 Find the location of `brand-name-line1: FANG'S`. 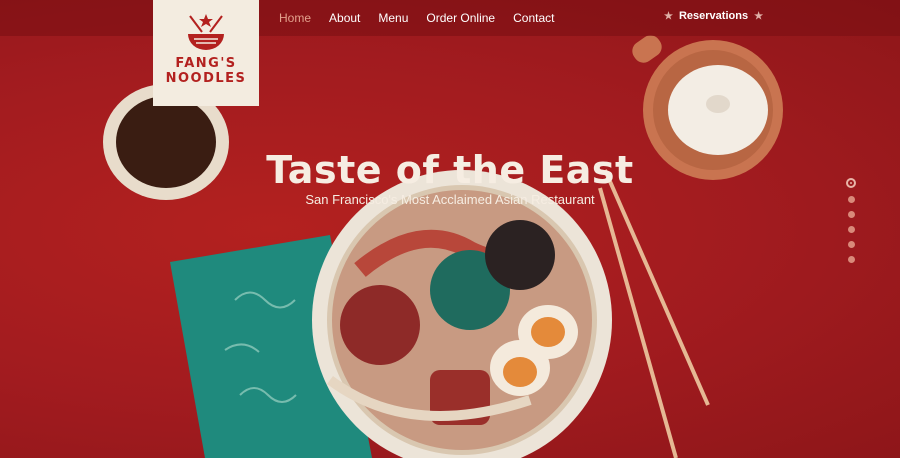

brand-name-line1: FANG'S is located at coordinates (206, 63).